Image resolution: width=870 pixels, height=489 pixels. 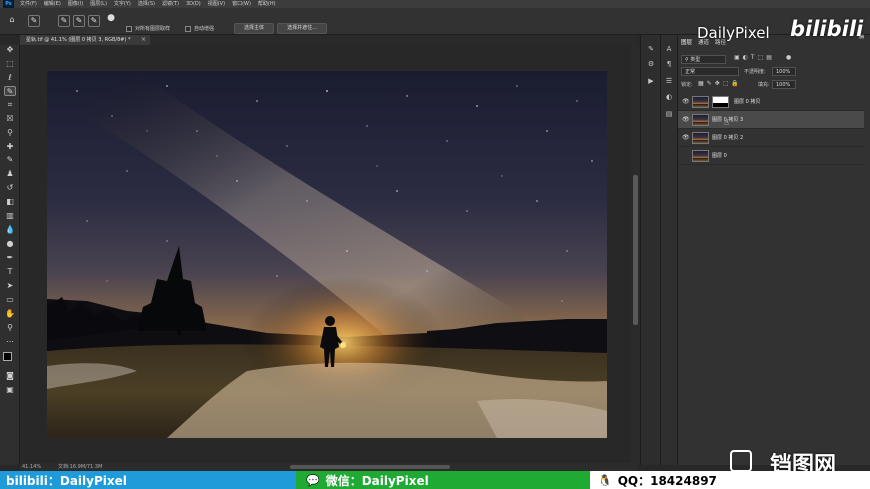 What do you see at coordinates (686, 42) in the screenshot?
I see `tab-layers: 图层` at bounding box center [686, 42].